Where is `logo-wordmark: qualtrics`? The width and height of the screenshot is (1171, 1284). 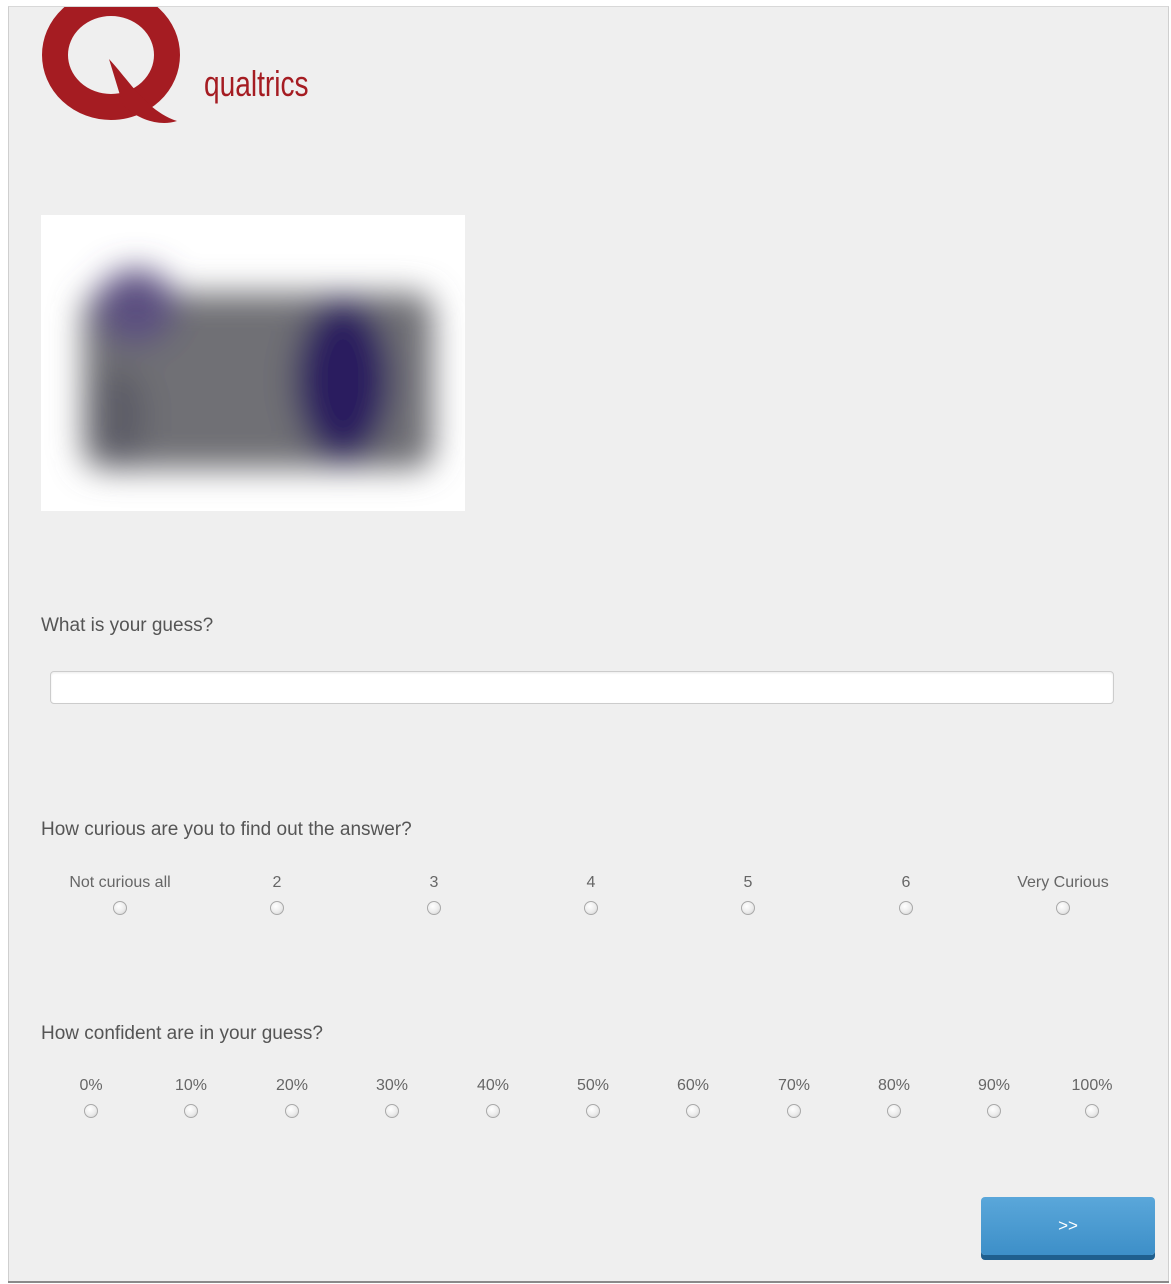
logo-wordmark: qualtrics is located at coordinates (256, 83).